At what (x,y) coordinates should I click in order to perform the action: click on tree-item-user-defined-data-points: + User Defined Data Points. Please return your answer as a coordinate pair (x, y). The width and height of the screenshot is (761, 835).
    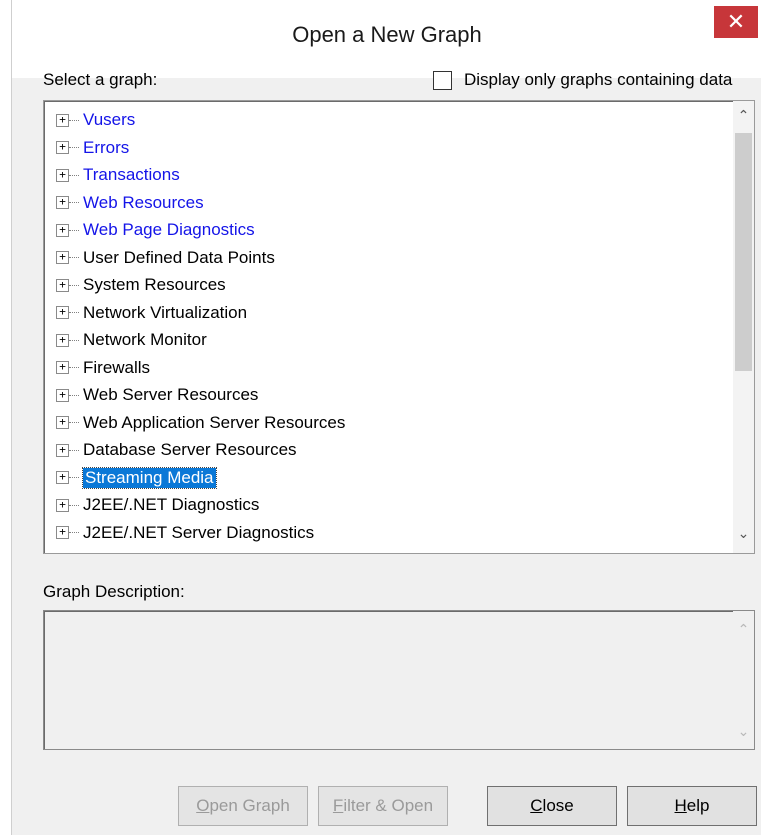
    Looking at the image, I should click on (165, 258).